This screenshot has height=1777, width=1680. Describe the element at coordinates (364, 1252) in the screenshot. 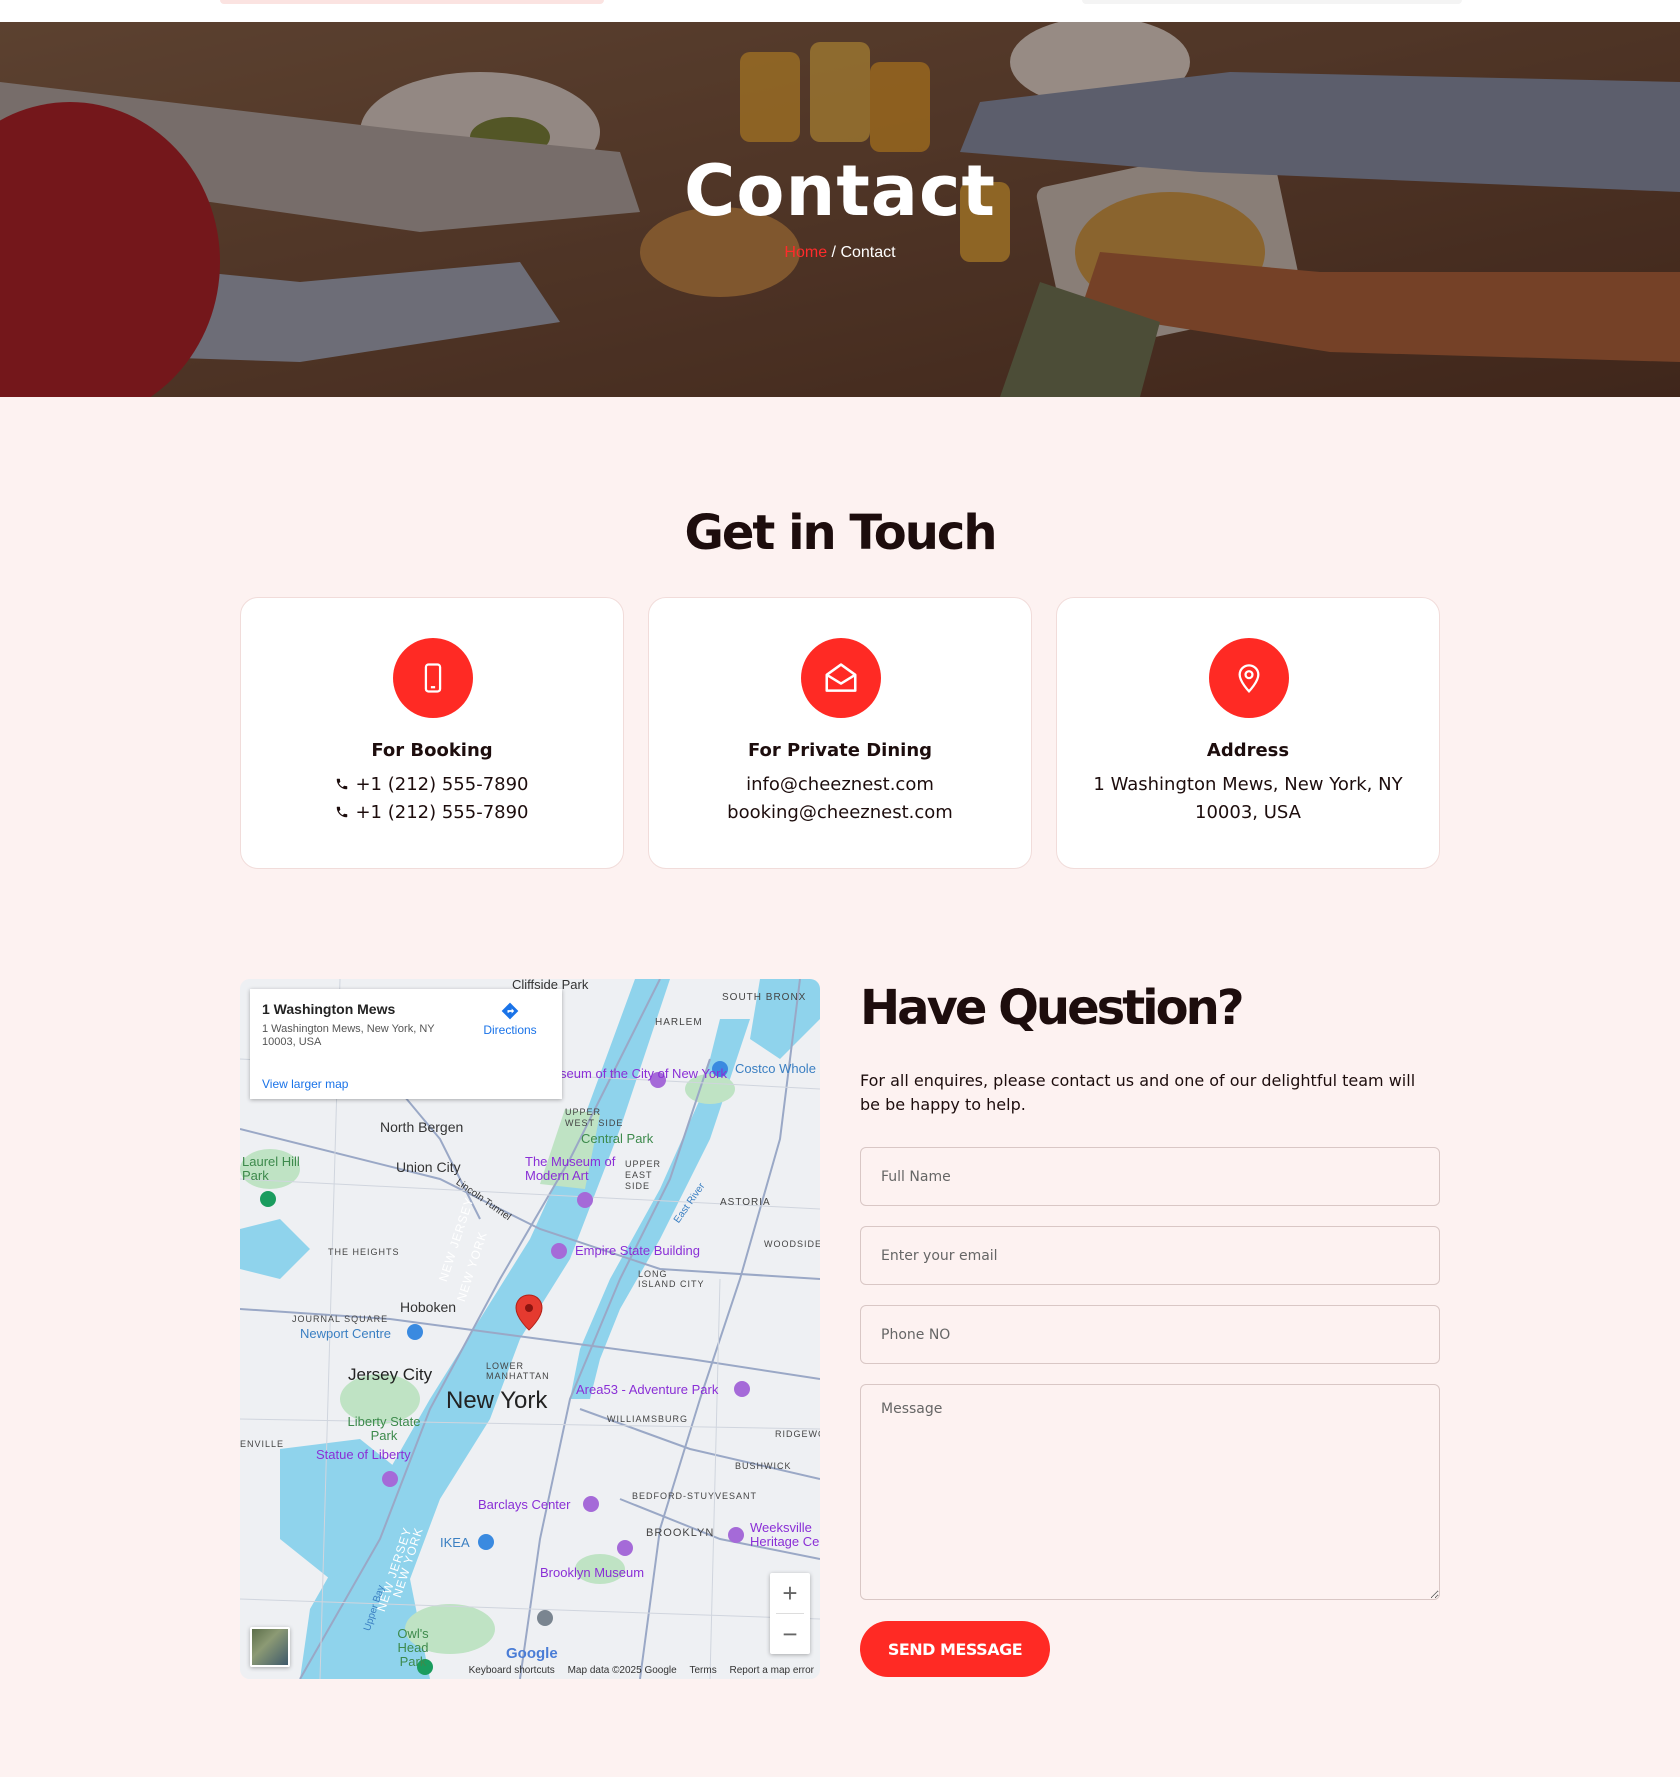

I see `map-label: THE HEIGHTS` at that location.